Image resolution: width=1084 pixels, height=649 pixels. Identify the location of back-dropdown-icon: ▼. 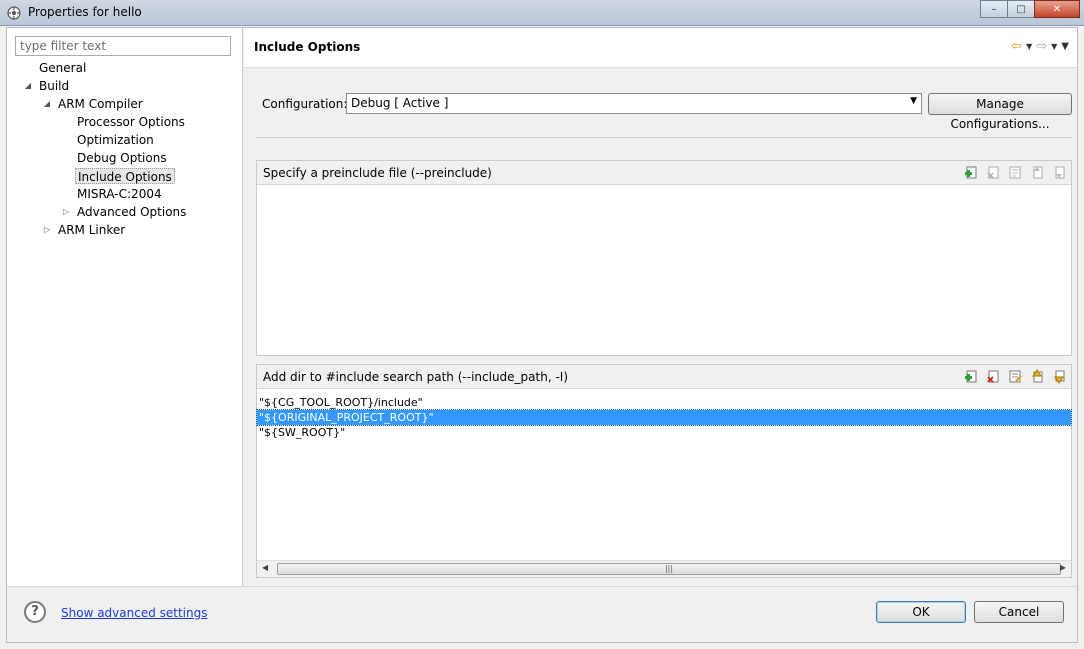
(1029, 47).